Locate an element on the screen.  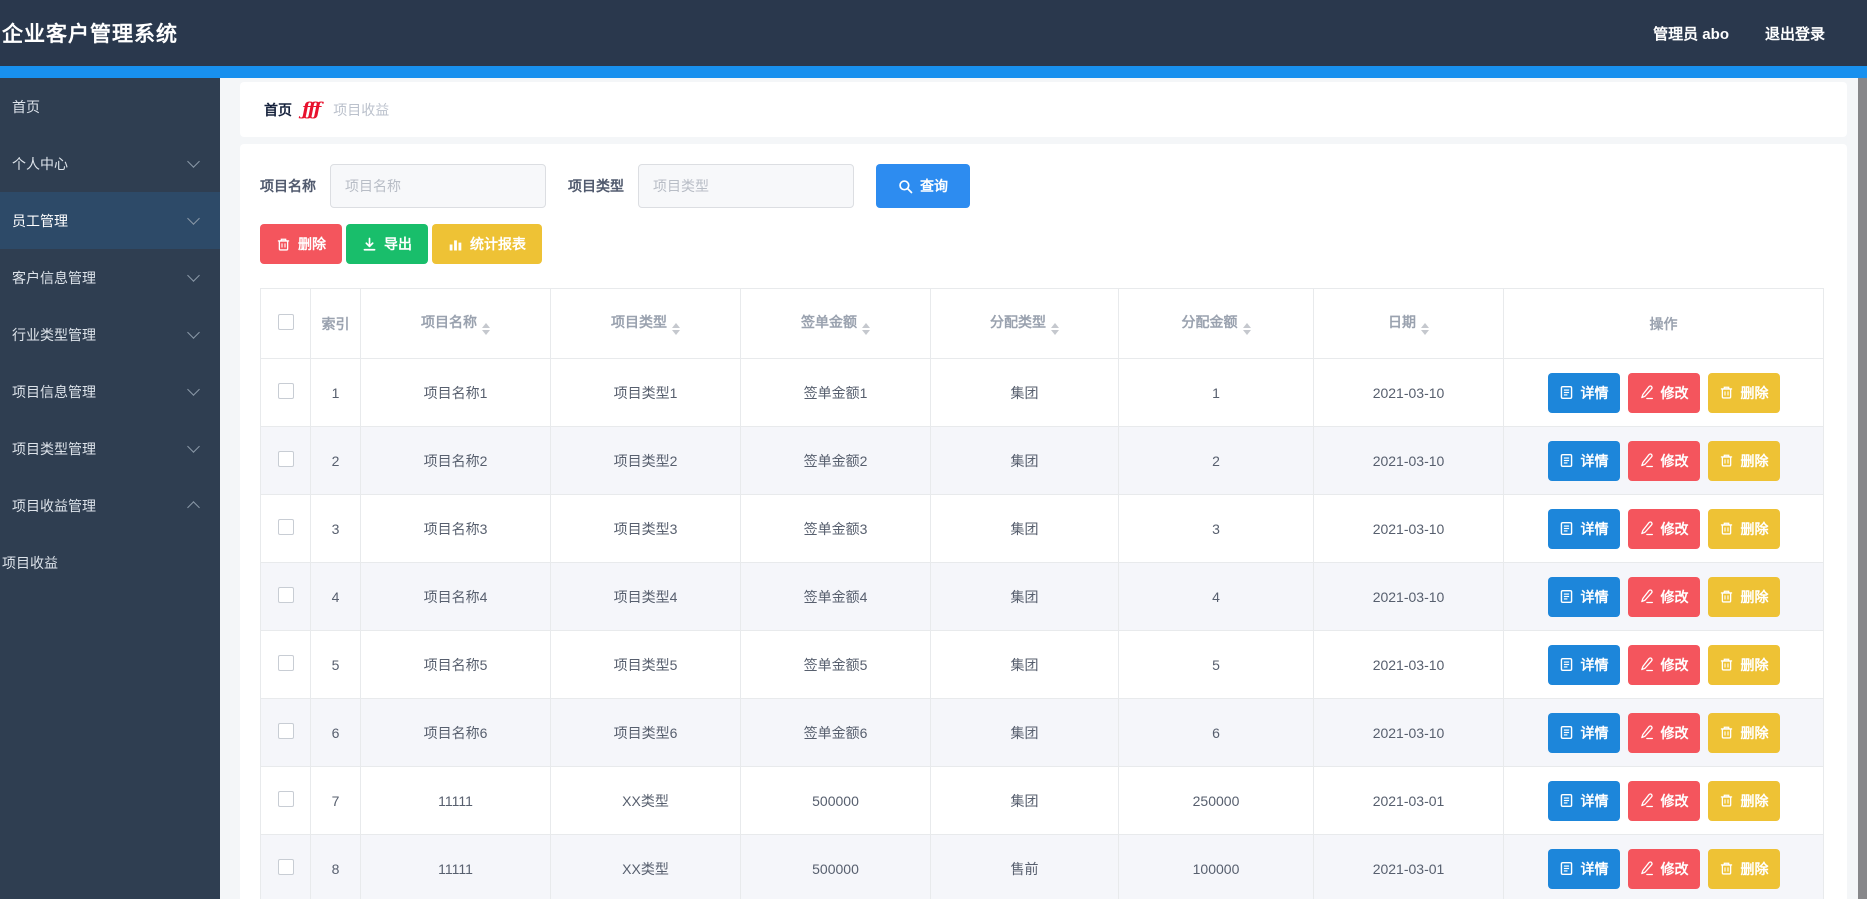
sort-desc-icon is located at coordinates (486, 332).